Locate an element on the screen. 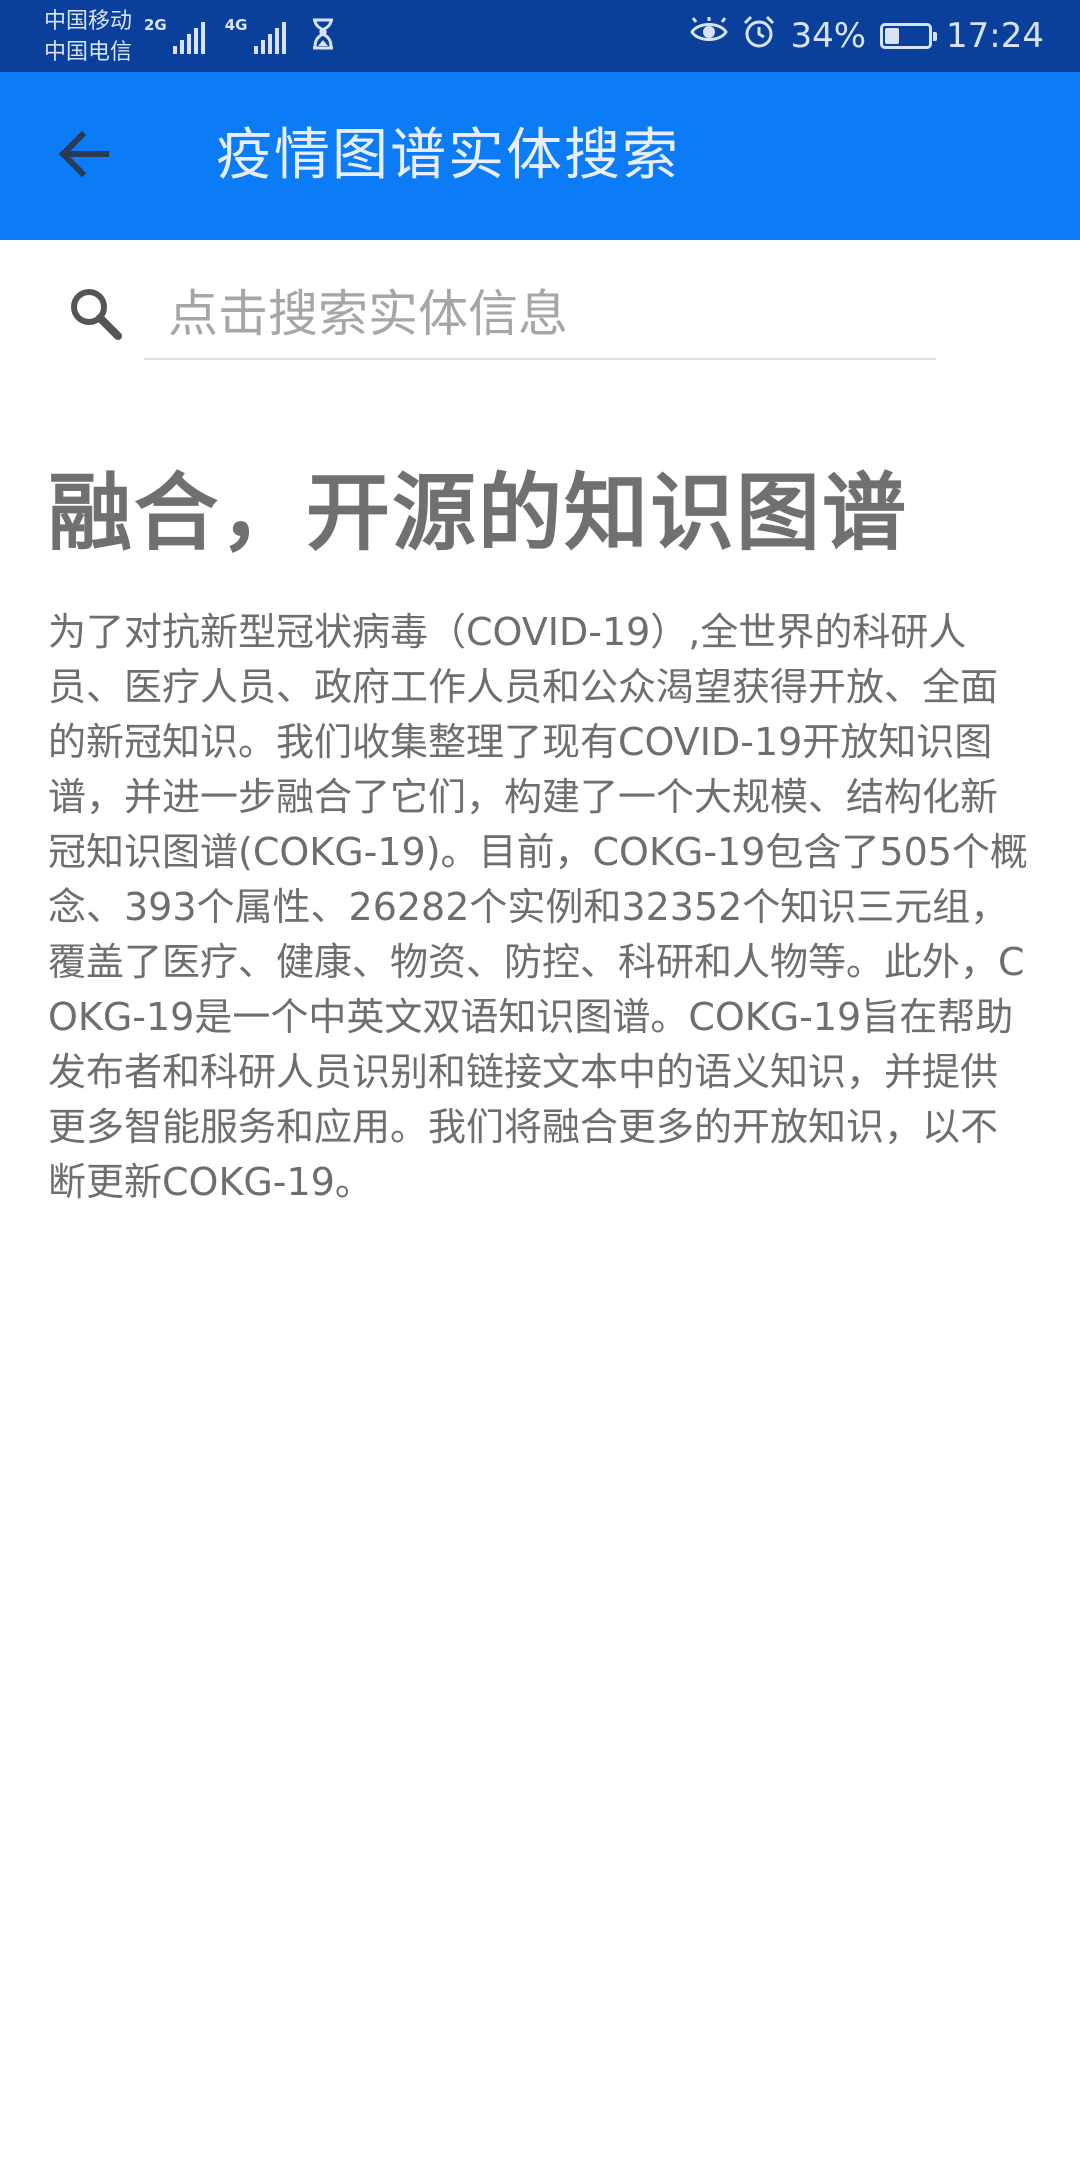 The image size is (1080, 2160). page-title: 疫情图谱实体搜索 is located at coordinates (448, 155).